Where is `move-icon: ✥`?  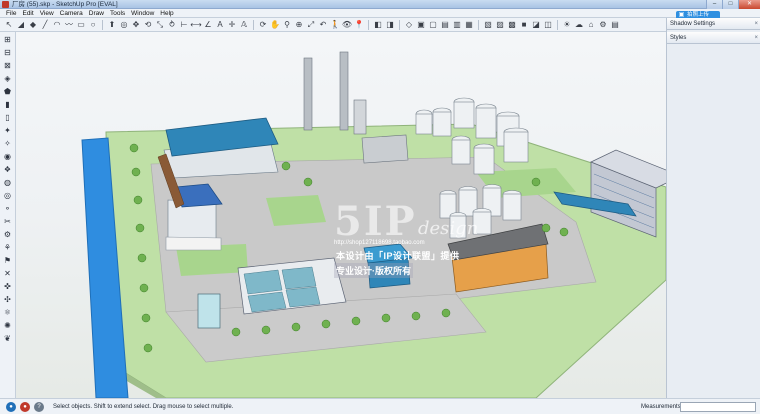 move-icon: ✥ is located at coordinates (136, 25).